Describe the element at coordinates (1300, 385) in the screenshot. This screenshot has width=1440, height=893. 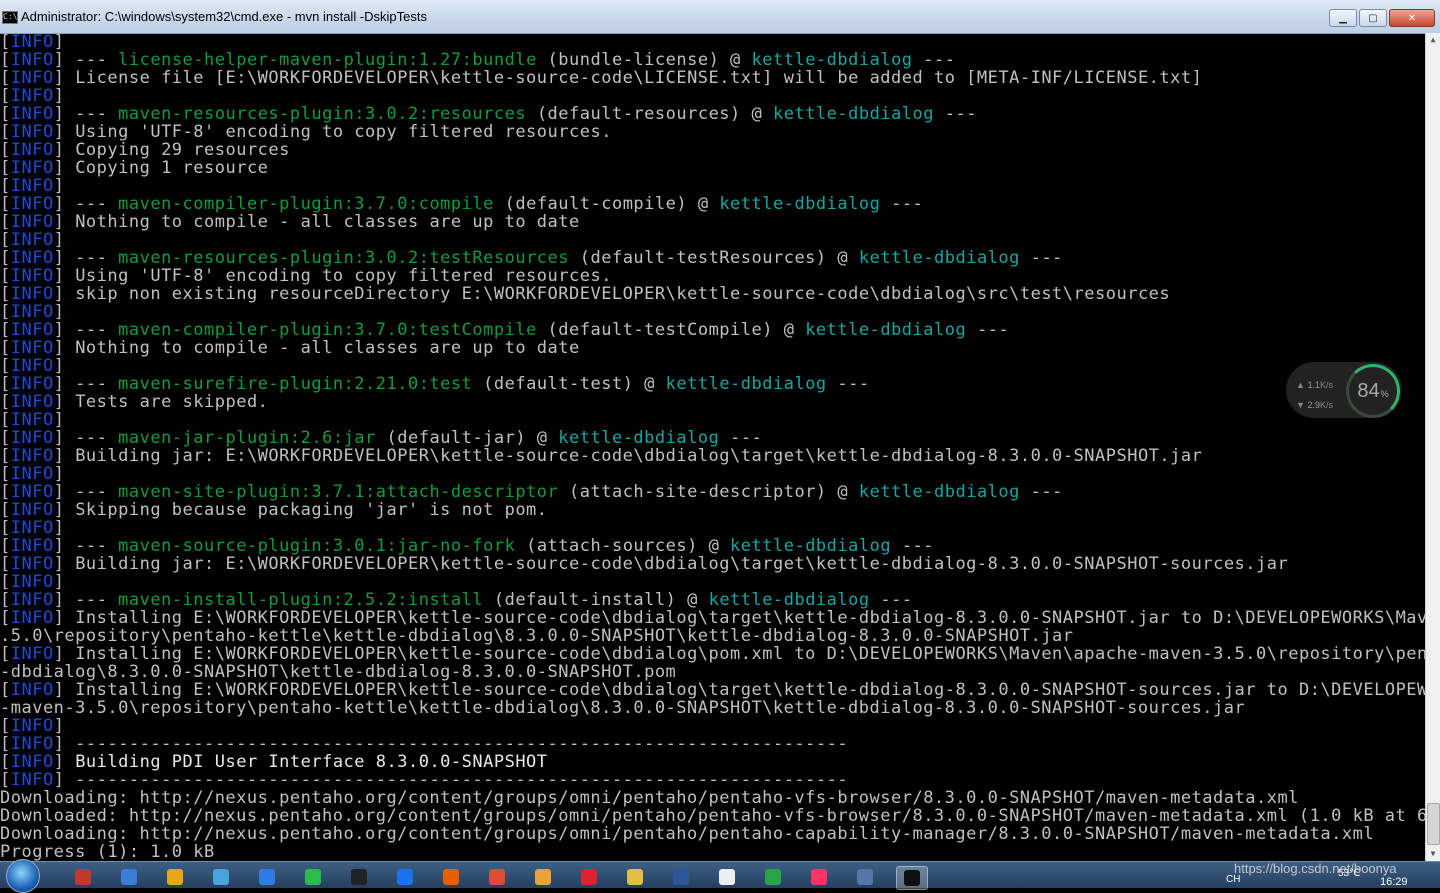
I see `upload-arrow-icon: ▲` at that location.